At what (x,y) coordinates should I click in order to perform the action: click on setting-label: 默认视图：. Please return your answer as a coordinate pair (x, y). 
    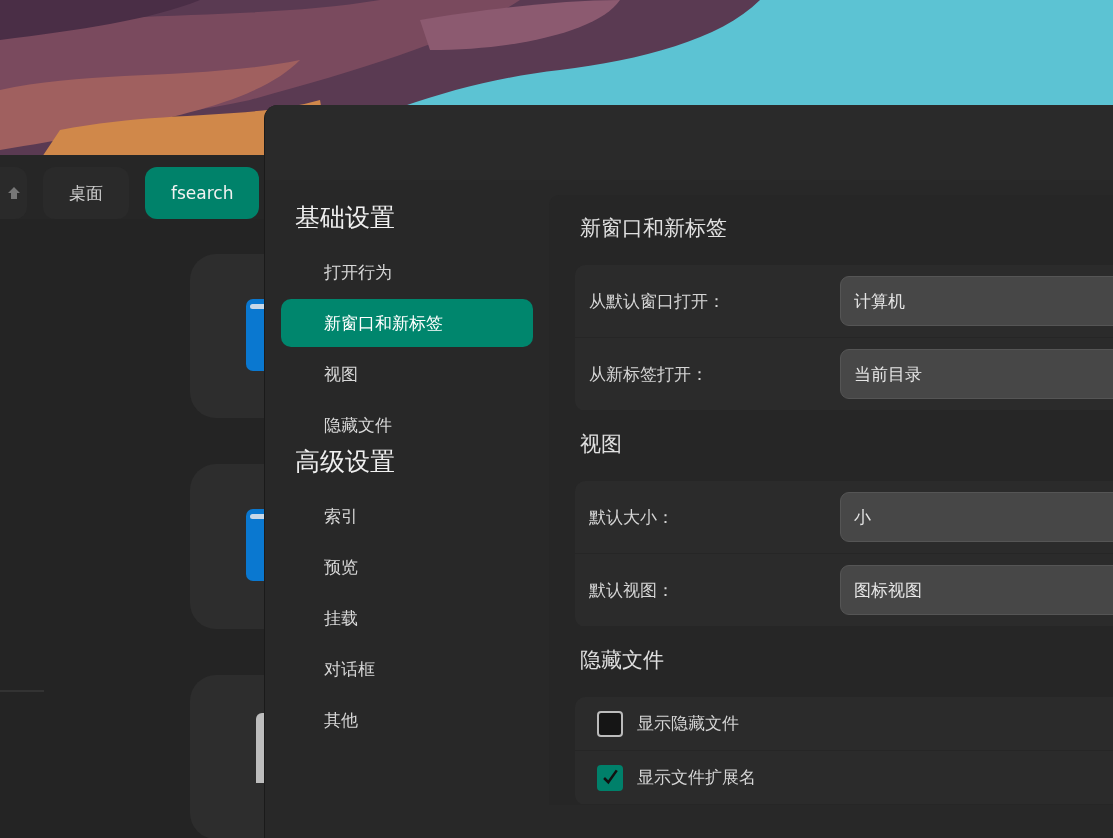
    Looking at the image, I should click on (632, 590).